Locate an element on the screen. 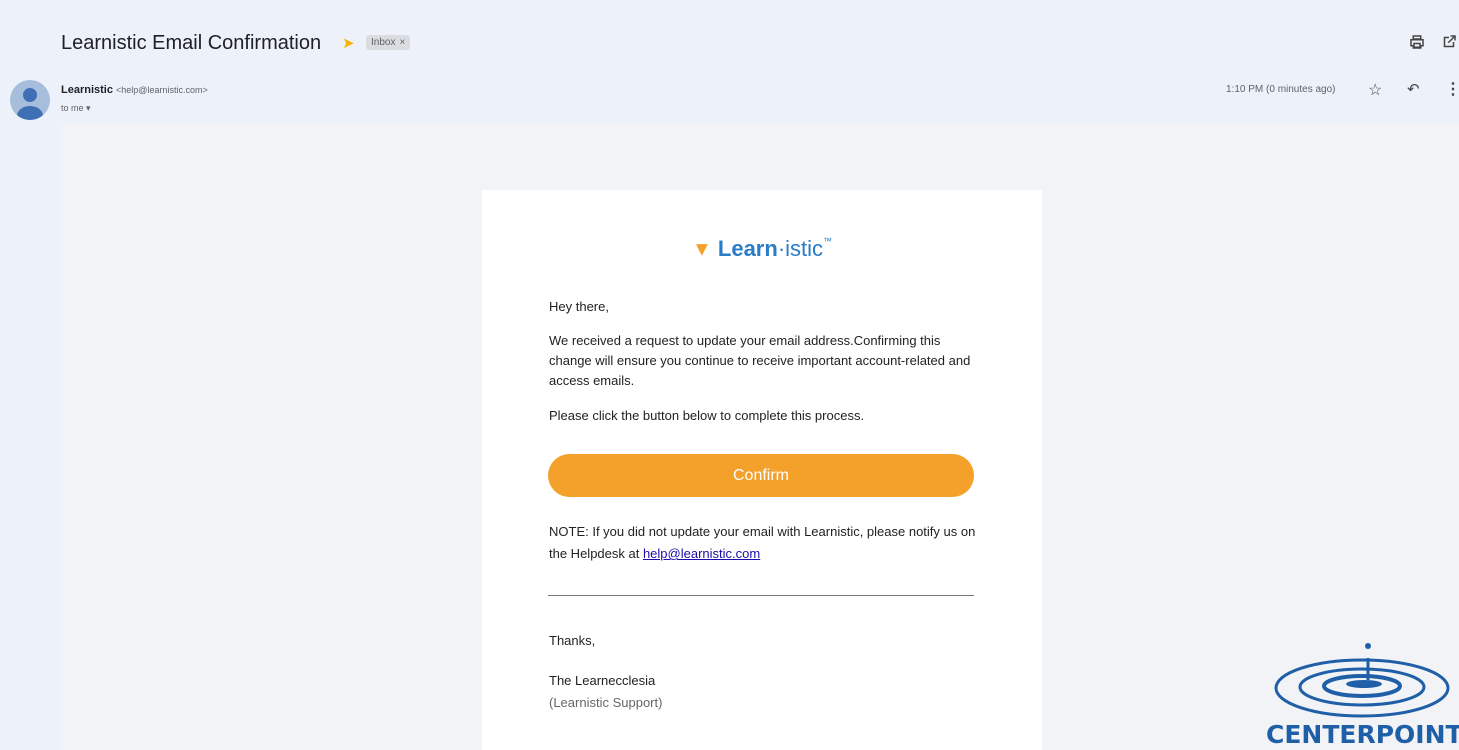 This screenshot has width=1459, height=750. greeting-text: Hey there, is located at coordinates (579, 306).